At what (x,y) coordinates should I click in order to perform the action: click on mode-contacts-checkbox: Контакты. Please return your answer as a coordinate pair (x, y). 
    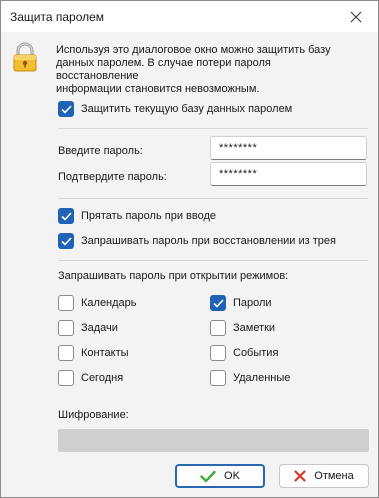
    Looking at the image, I should click on (93, 353).